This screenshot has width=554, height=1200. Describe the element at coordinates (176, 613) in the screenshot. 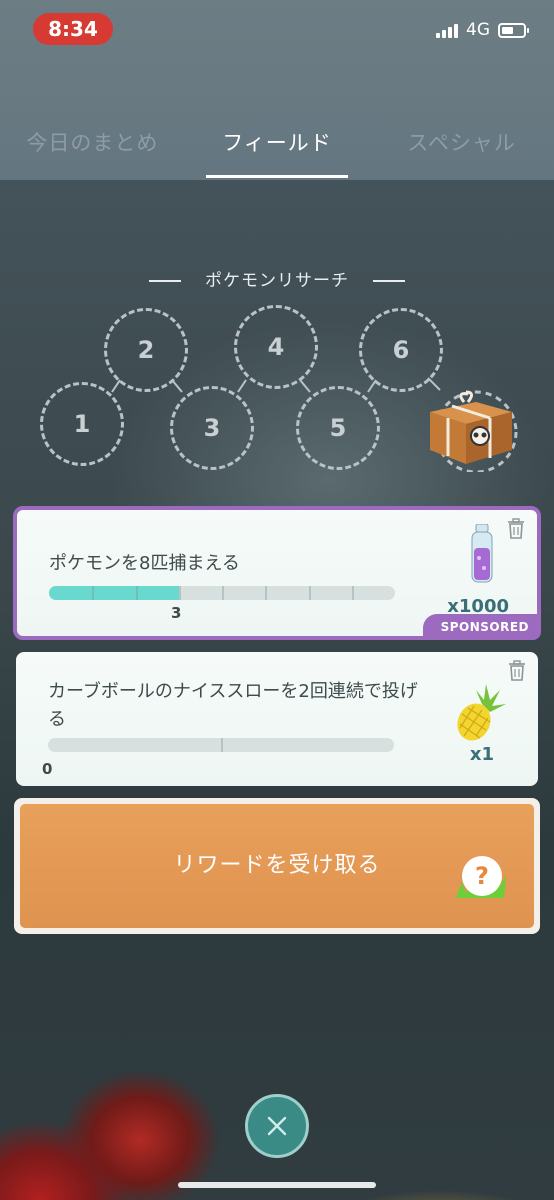

I see `task-progress-count: 3` at that location.